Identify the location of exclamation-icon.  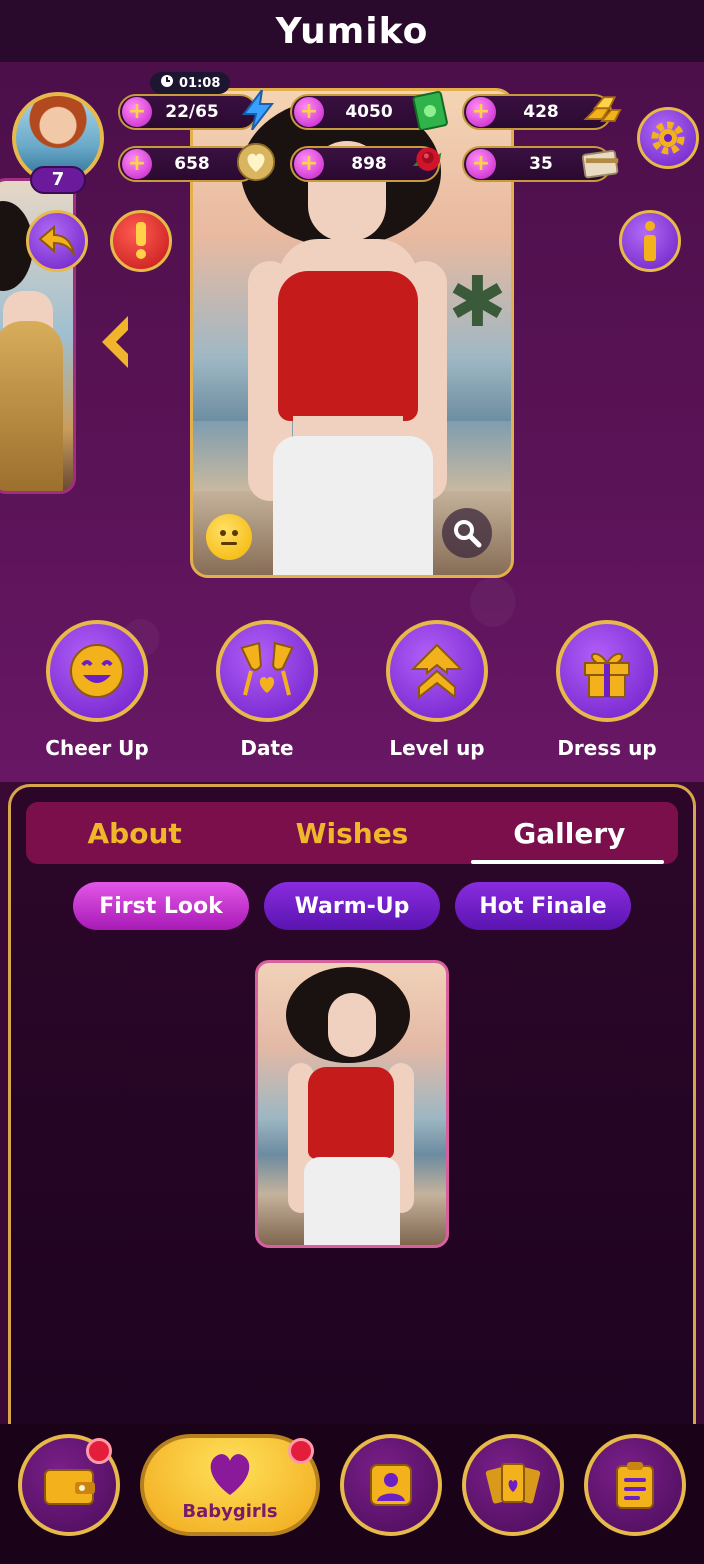
(141, 240).